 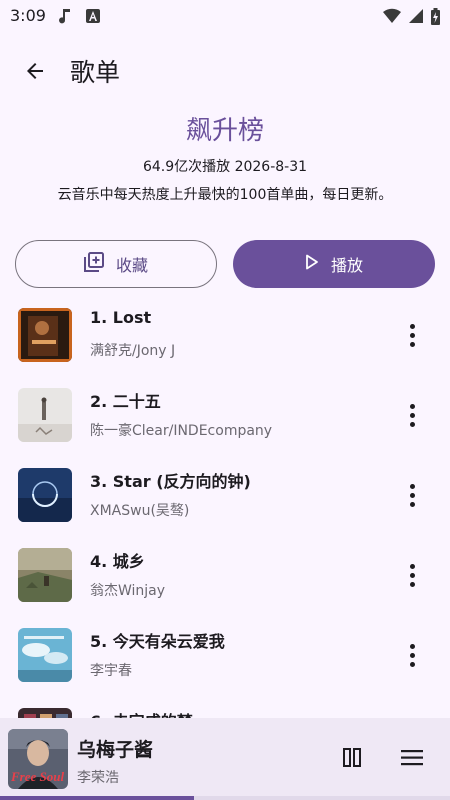 I want to click on song-artist: 李宇春, so click(x=111, y=671).